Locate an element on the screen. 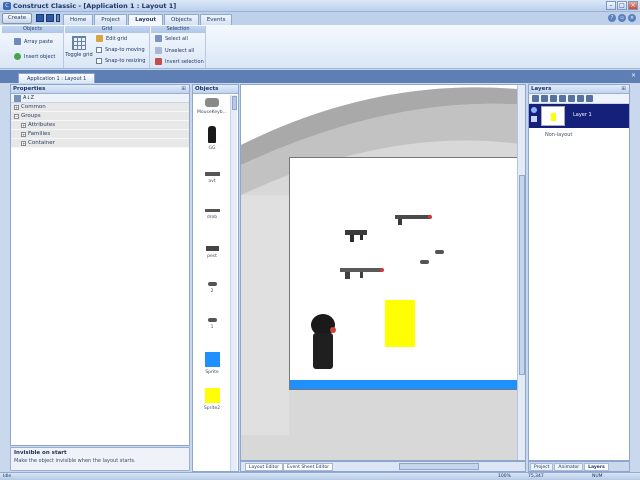 The image size is (640, 480). app-menu-button: Create is located at coordinates (17, 18).